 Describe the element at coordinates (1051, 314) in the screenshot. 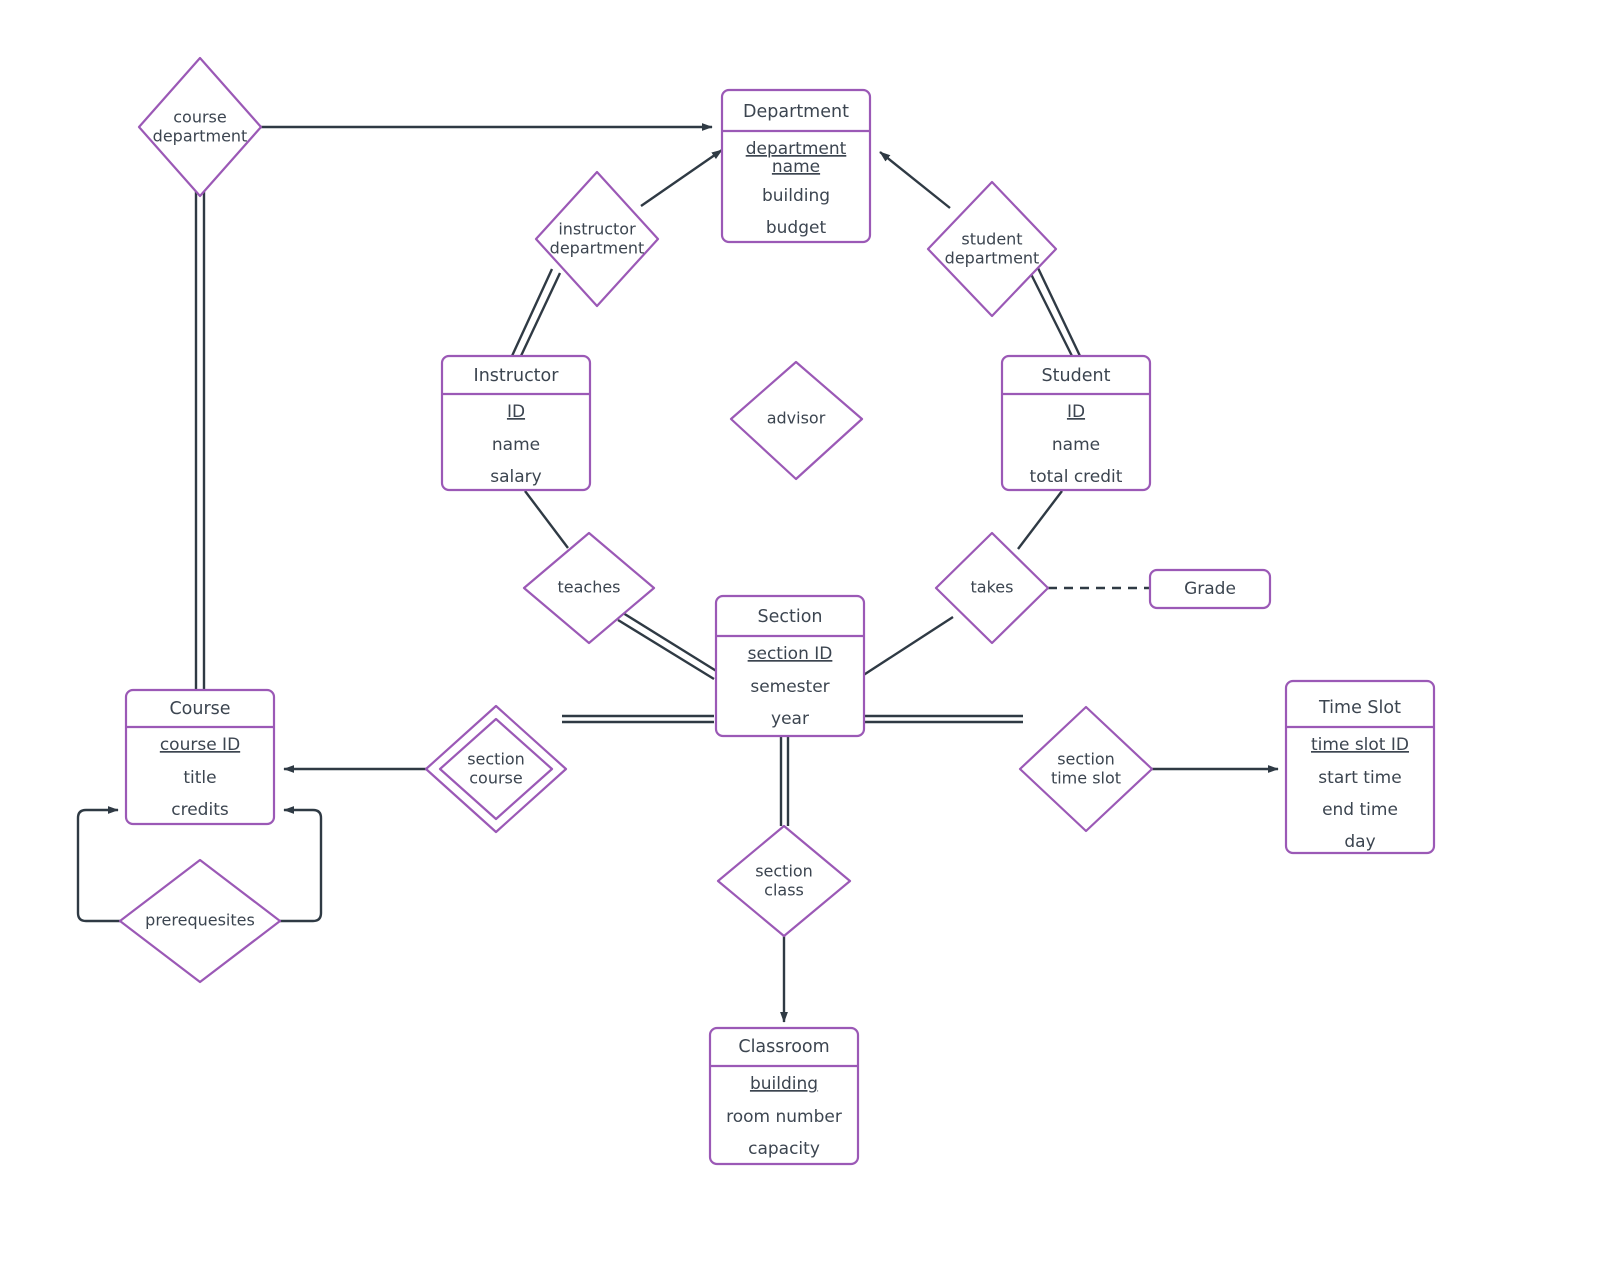

I see `link-student-department-to-student-a` at that location.